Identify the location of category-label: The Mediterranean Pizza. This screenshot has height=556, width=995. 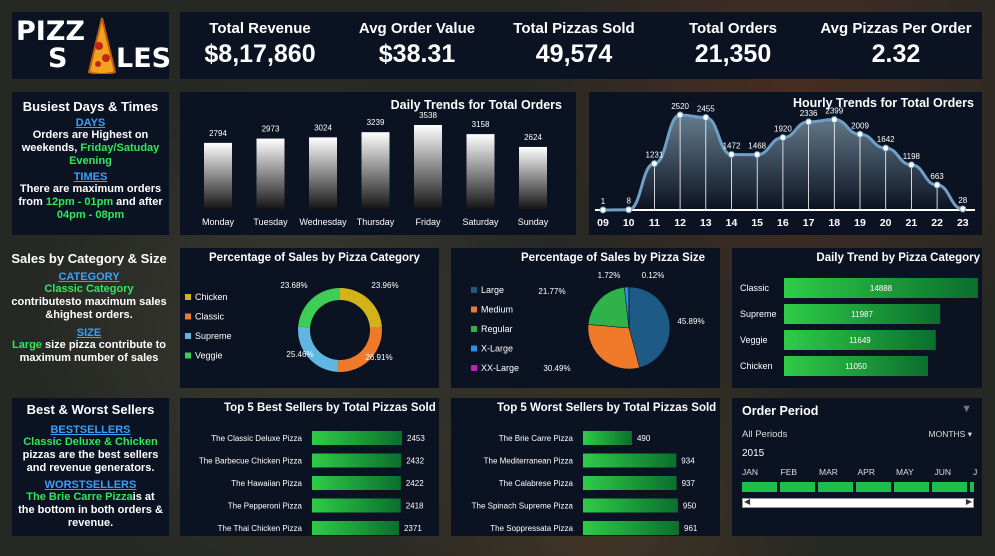
(529, 461).